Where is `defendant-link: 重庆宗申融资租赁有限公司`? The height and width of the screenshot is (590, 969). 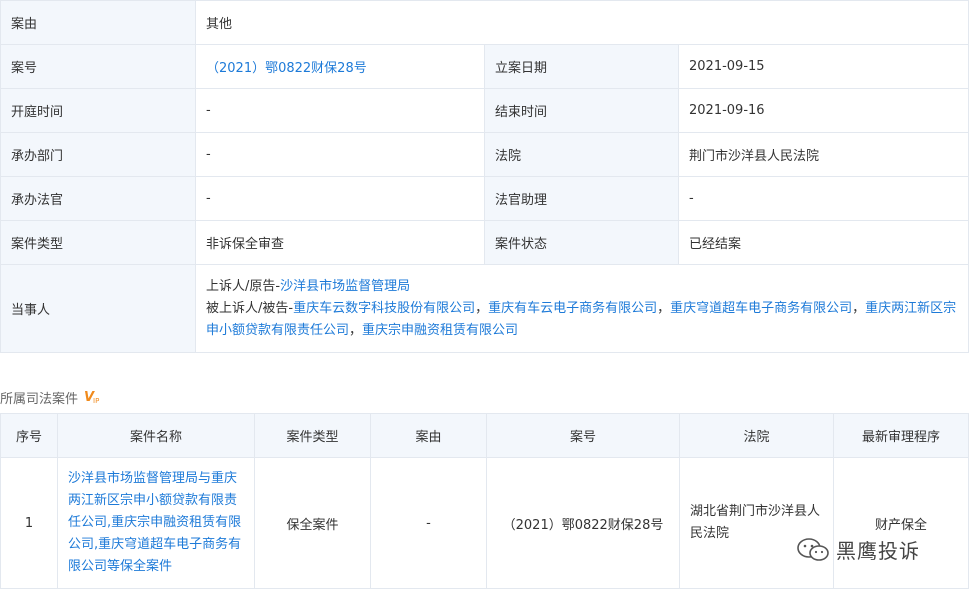 defendant-link: 重庆宗申融资租赁有限公司 is located at coordinates (440, 330).